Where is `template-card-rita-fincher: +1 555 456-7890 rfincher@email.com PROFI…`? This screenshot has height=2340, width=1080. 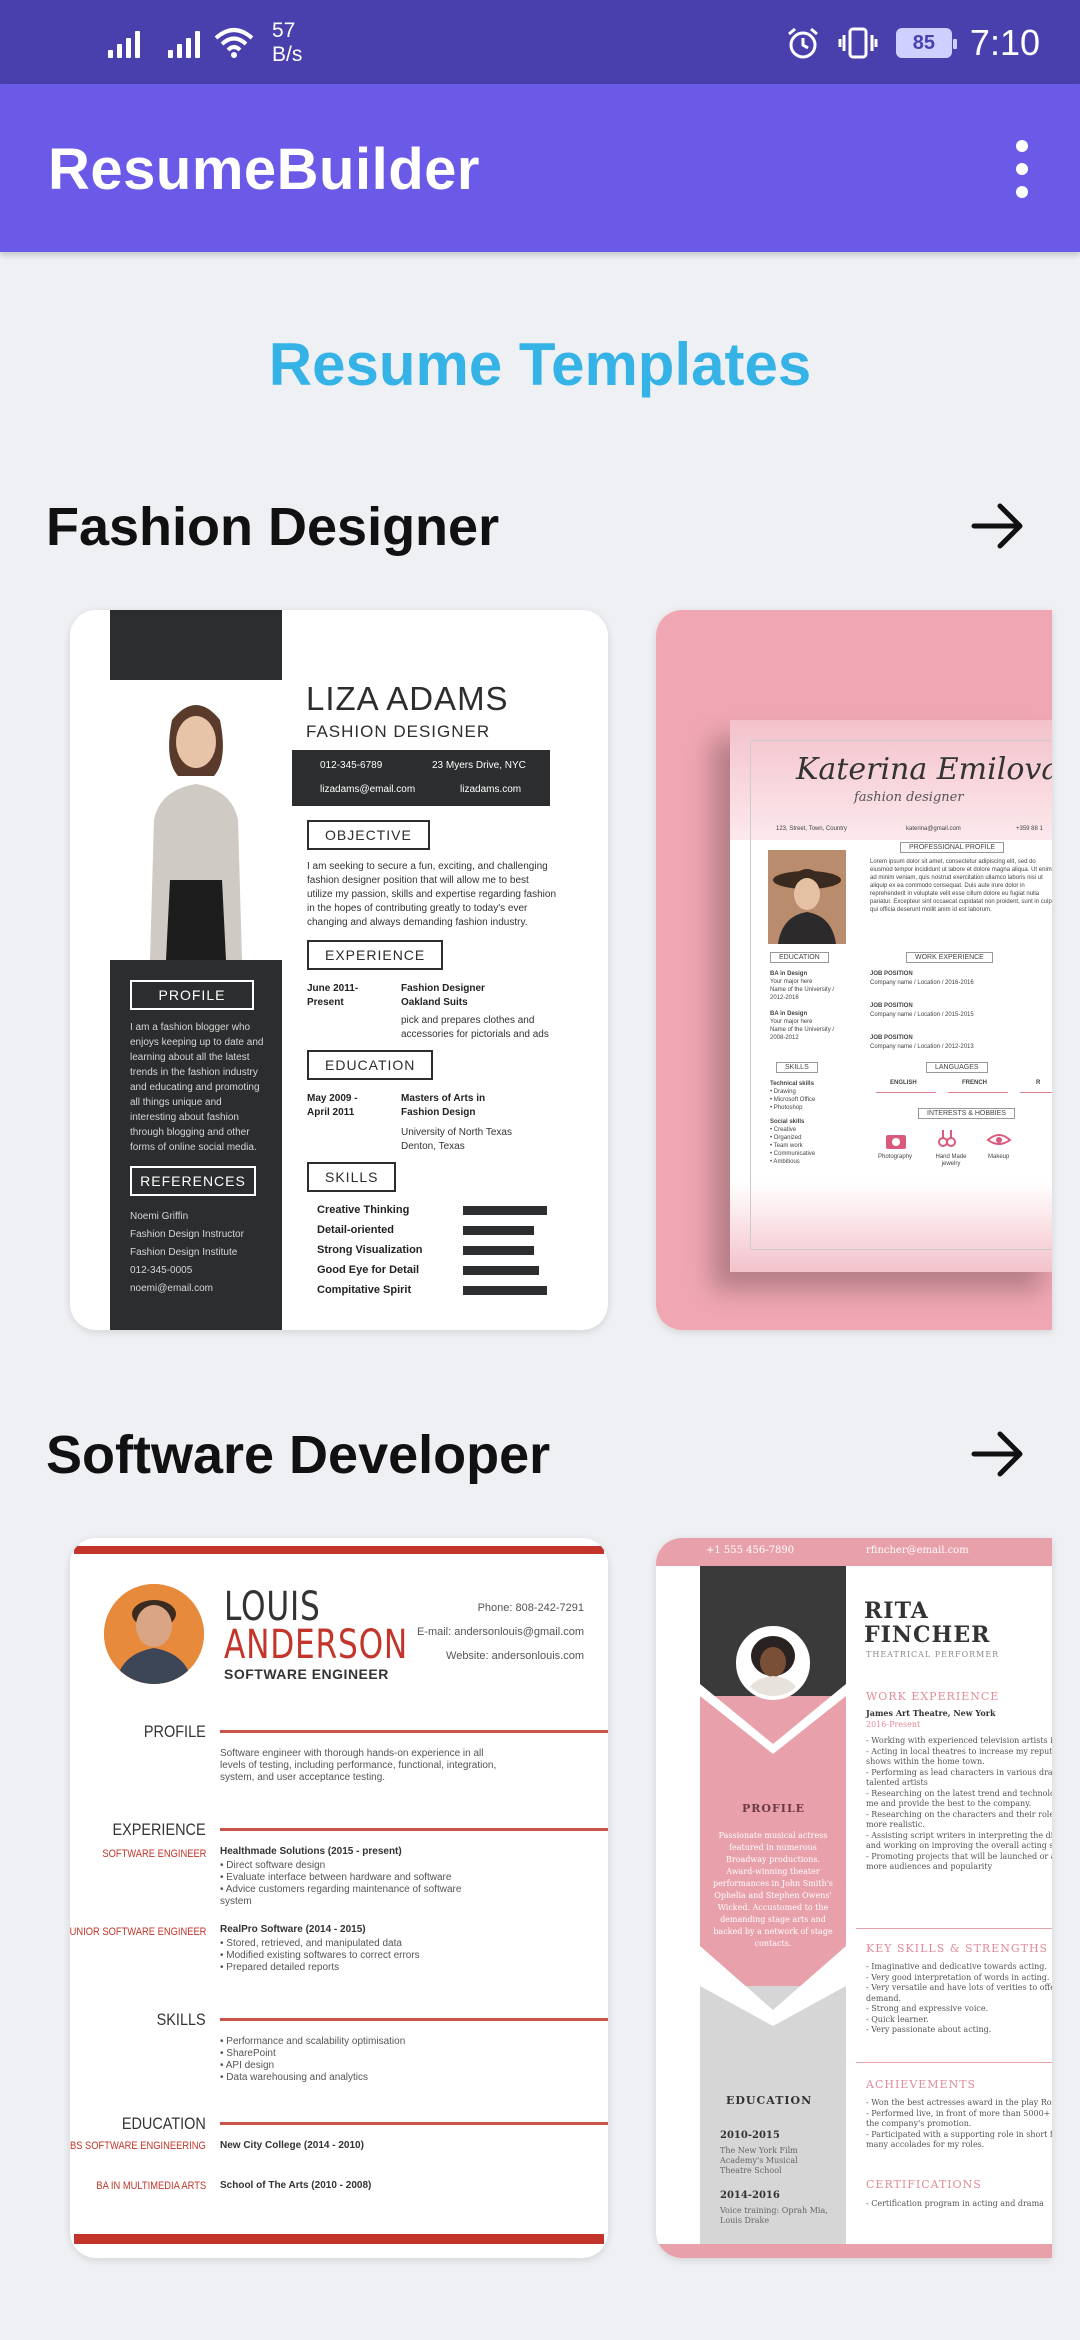
template-card-rita-fincher: +1 555 456-7890 rfincher@email.com PROFI… is located at coordinates (854, 1898).